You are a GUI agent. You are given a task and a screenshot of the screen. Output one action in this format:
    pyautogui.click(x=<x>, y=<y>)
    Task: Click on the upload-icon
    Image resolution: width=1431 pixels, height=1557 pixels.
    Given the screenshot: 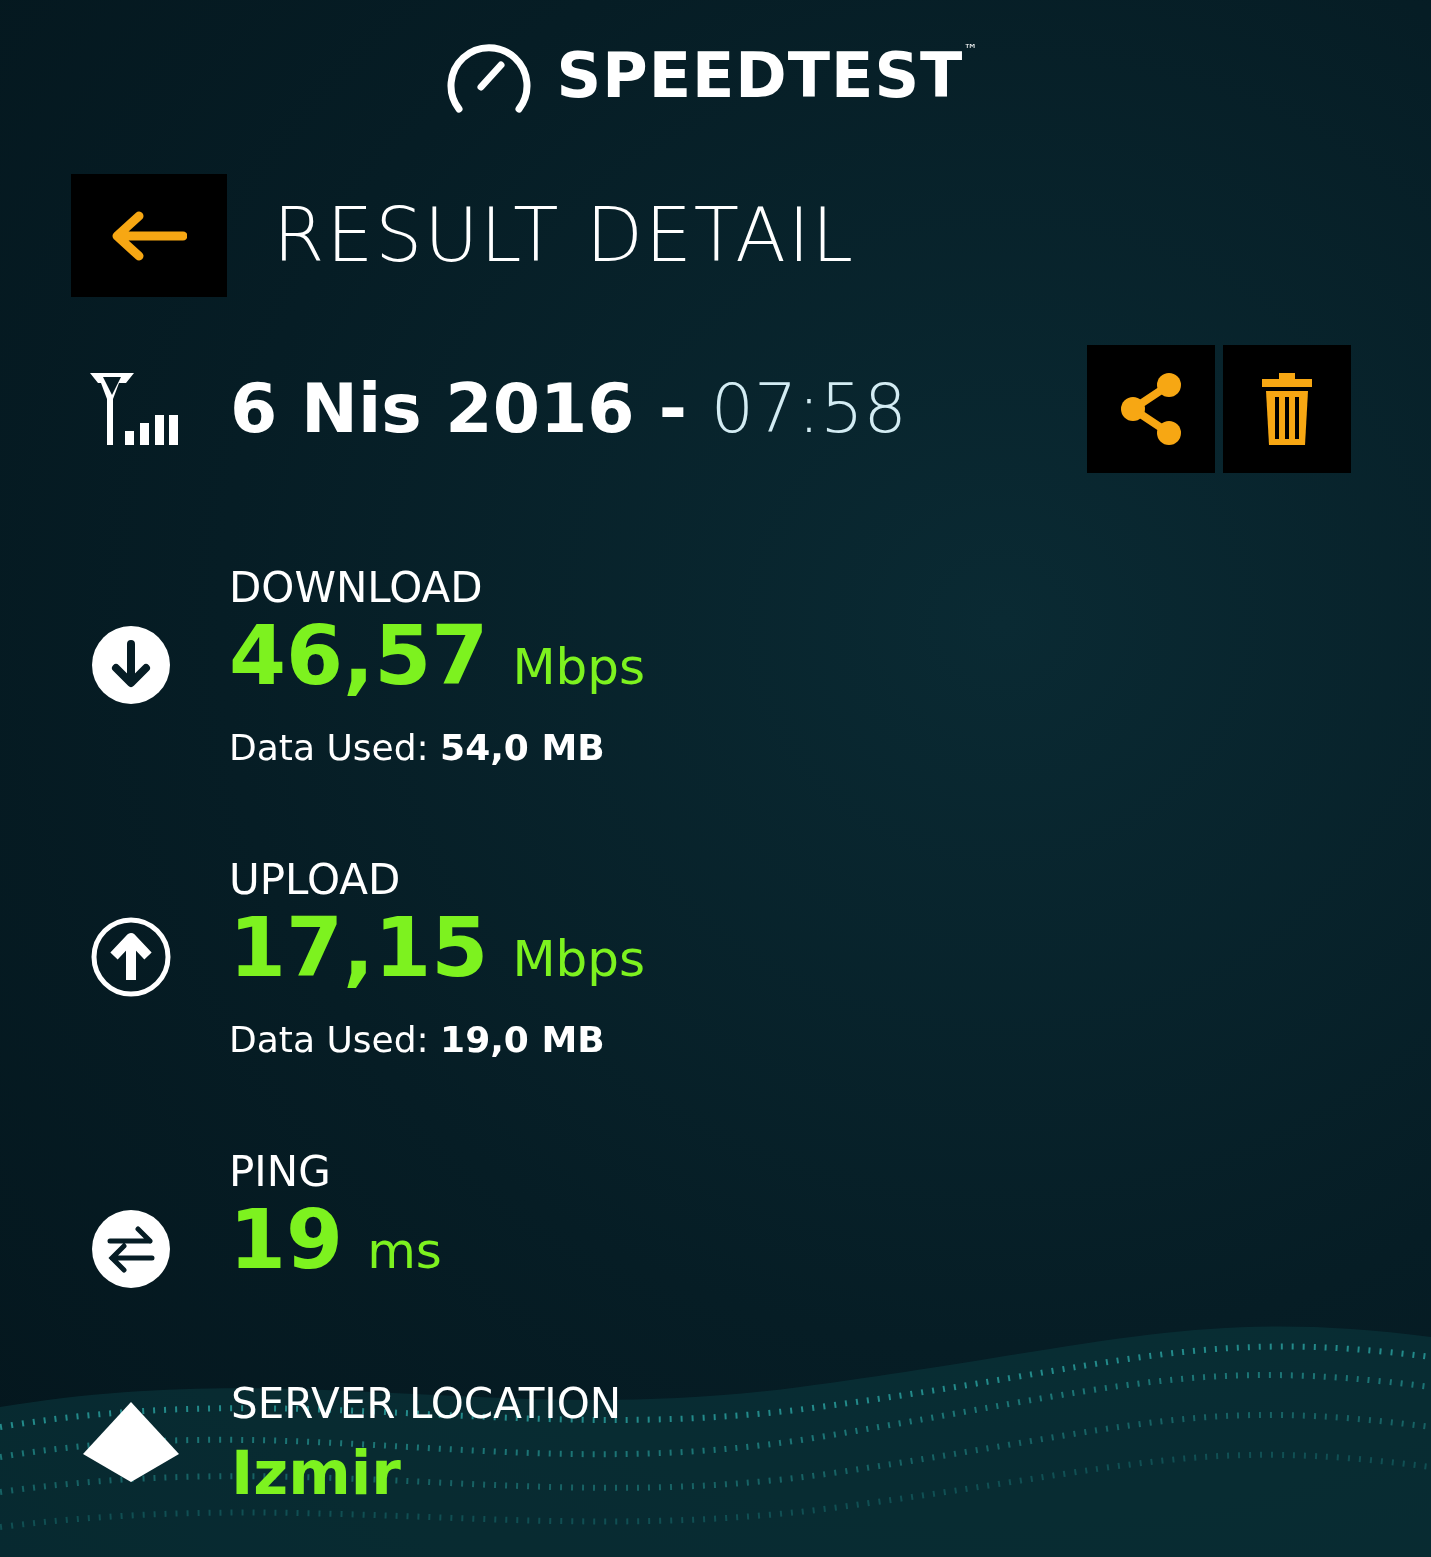 What is the action you would take?
    pyautogui.click(x=131, y=957)
    